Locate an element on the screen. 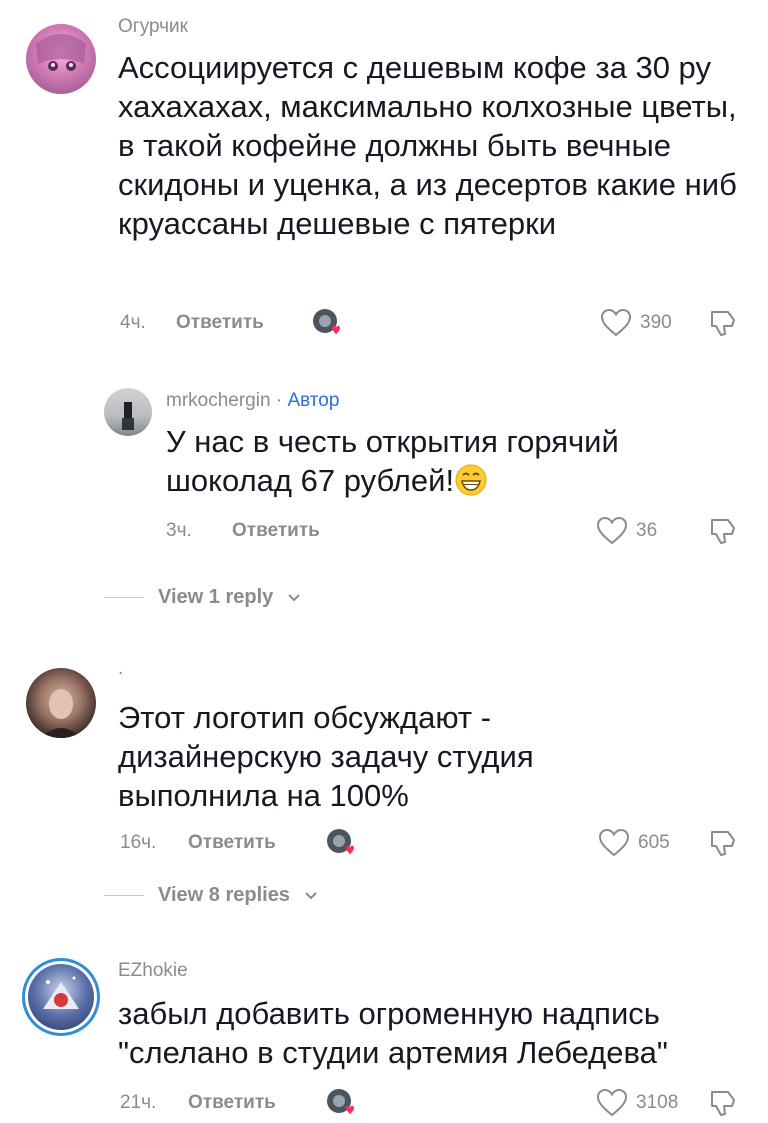 This screenshot has height=1123, width=768. like-count: 605 is located at coordinates (654, 842).